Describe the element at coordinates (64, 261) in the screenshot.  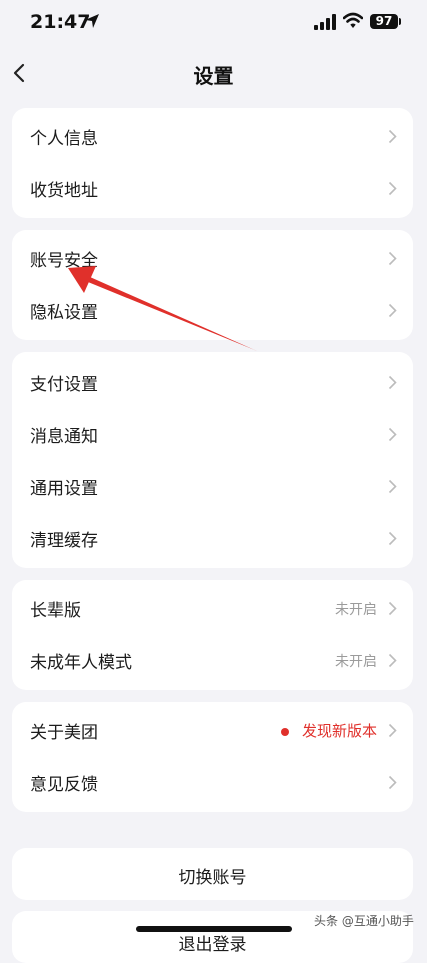
I see `settings-item-label: 账号安全` at that location.